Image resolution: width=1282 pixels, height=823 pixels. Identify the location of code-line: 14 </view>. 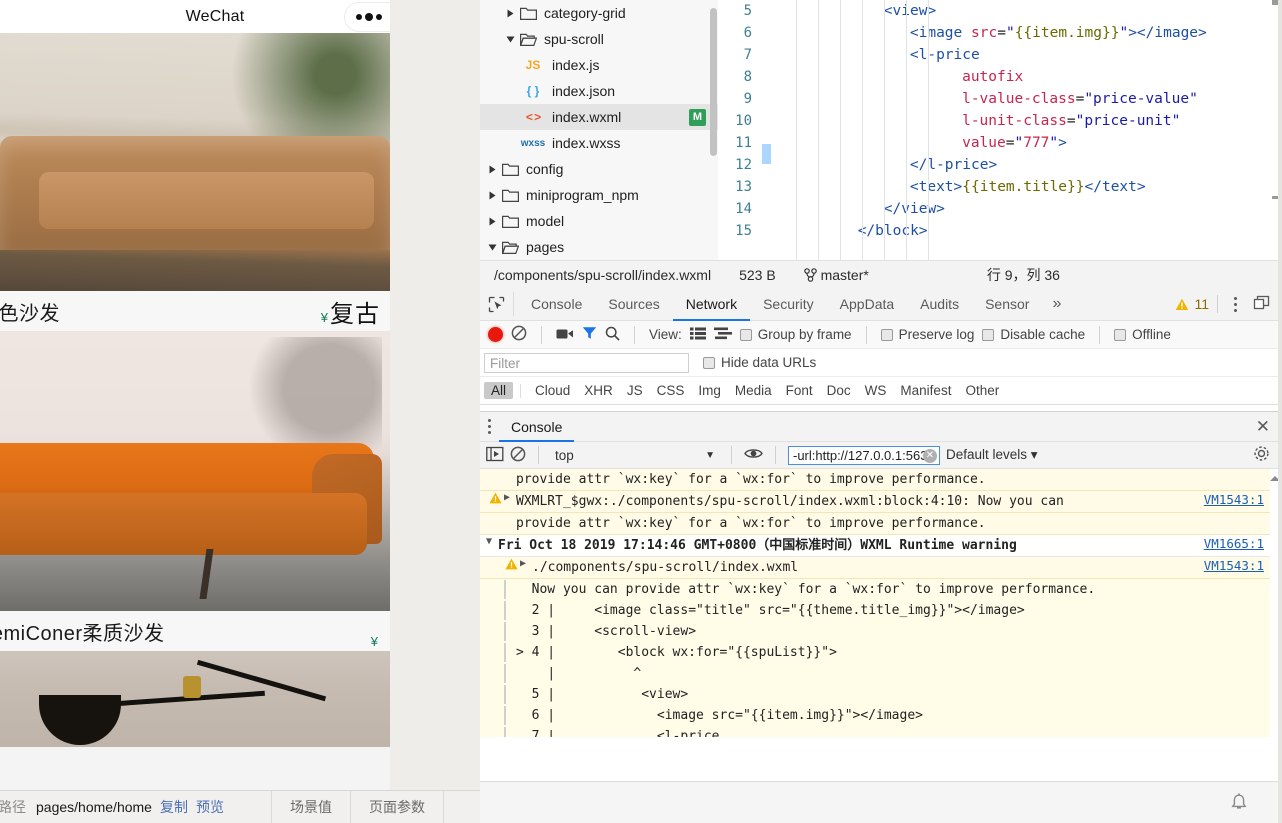
(1000, 209).